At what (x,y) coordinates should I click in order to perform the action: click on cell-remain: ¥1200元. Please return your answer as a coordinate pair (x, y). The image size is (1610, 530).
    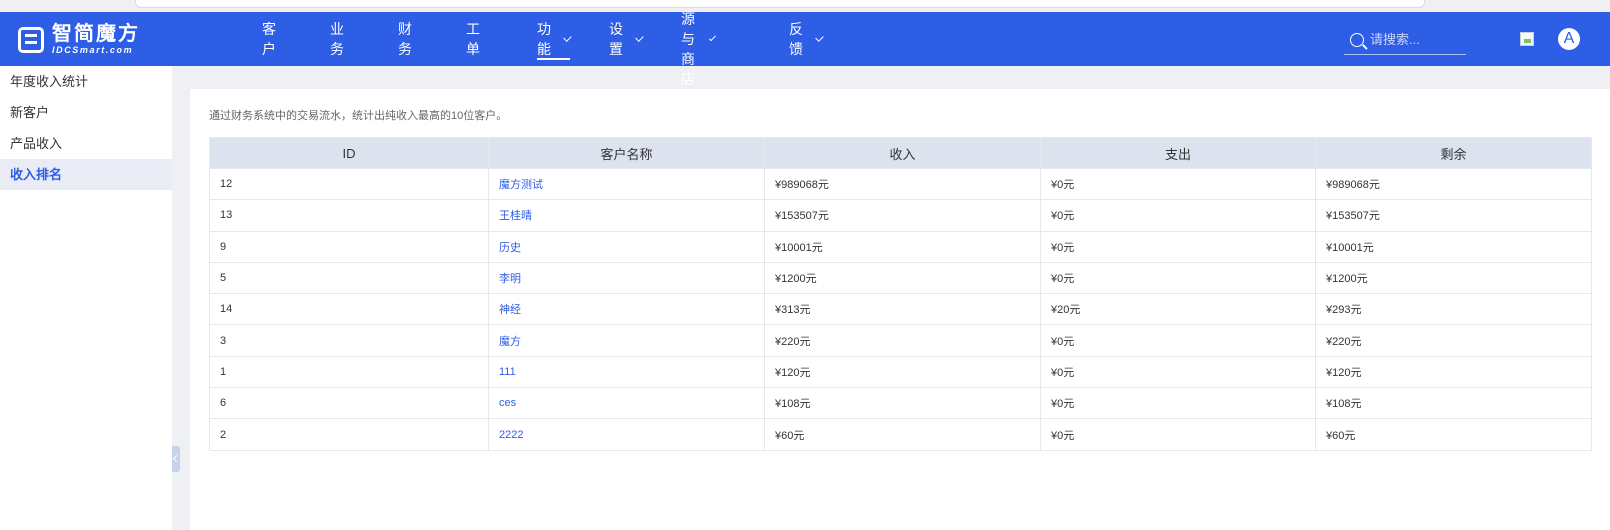
    Looking at the image, I should click on (1453, 278).